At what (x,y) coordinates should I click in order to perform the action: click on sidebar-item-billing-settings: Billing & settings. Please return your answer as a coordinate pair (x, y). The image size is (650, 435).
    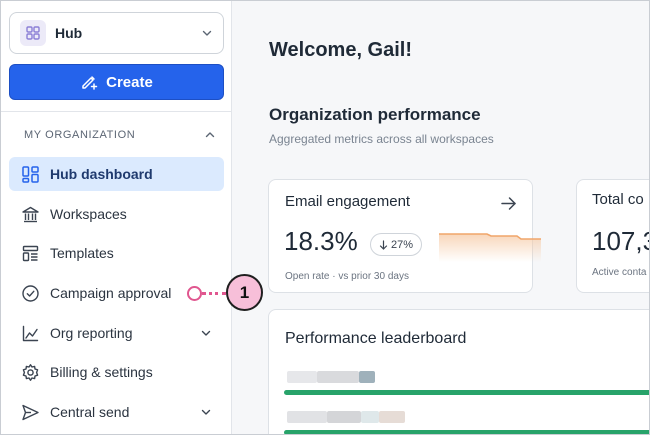
    Looking at the image, I should click on (116, 372).